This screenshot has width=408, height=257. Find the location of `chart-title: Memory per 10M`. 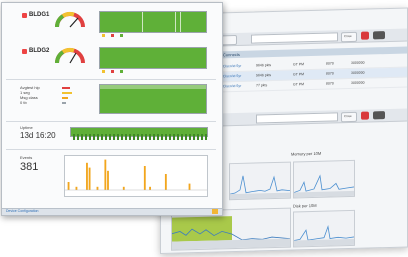

chart-title: Memory per 10M is located at coordinates (306, 153).